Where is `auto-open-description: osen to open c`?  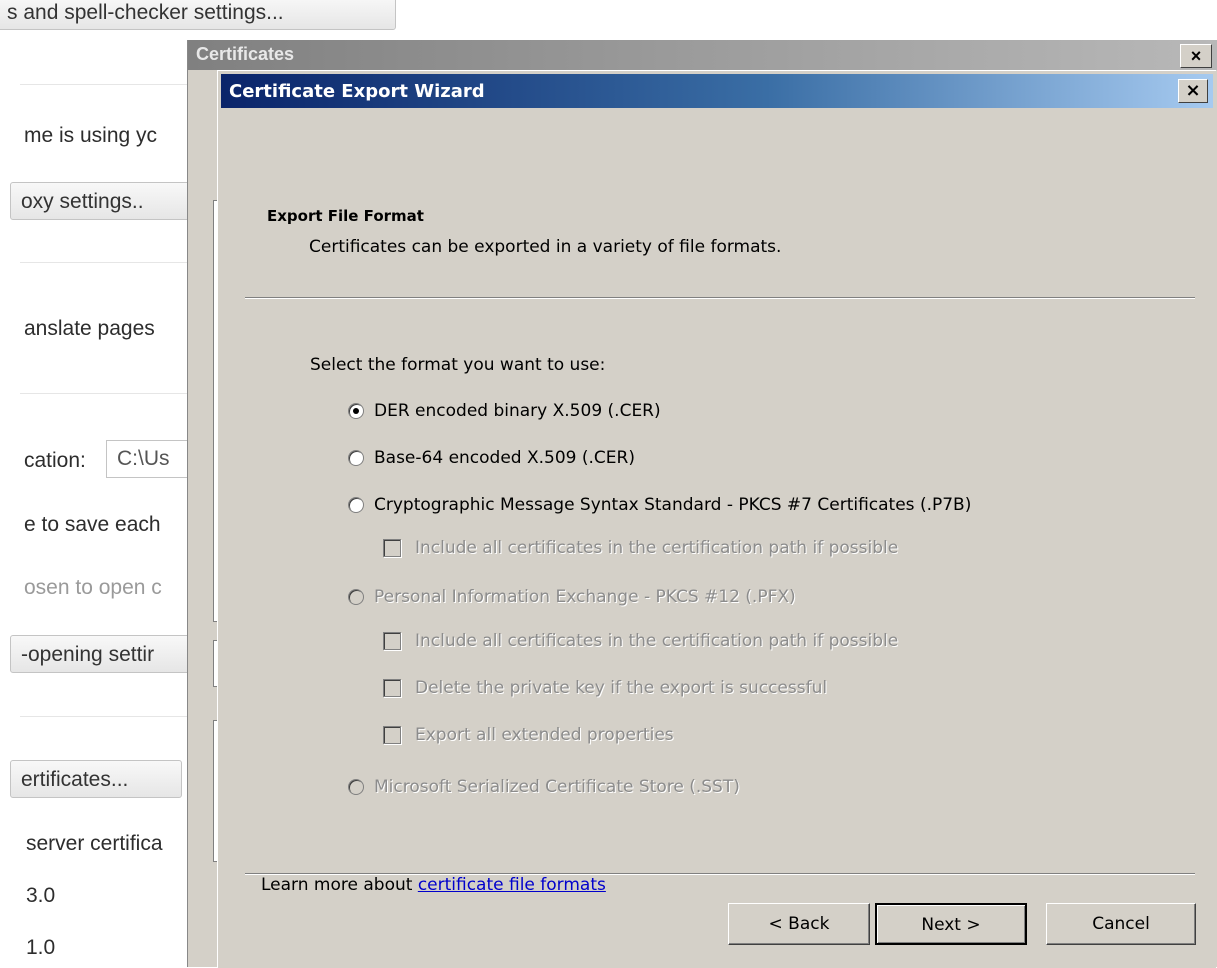 auto-open-description: osen to open c is located at coordinates (93, 587).